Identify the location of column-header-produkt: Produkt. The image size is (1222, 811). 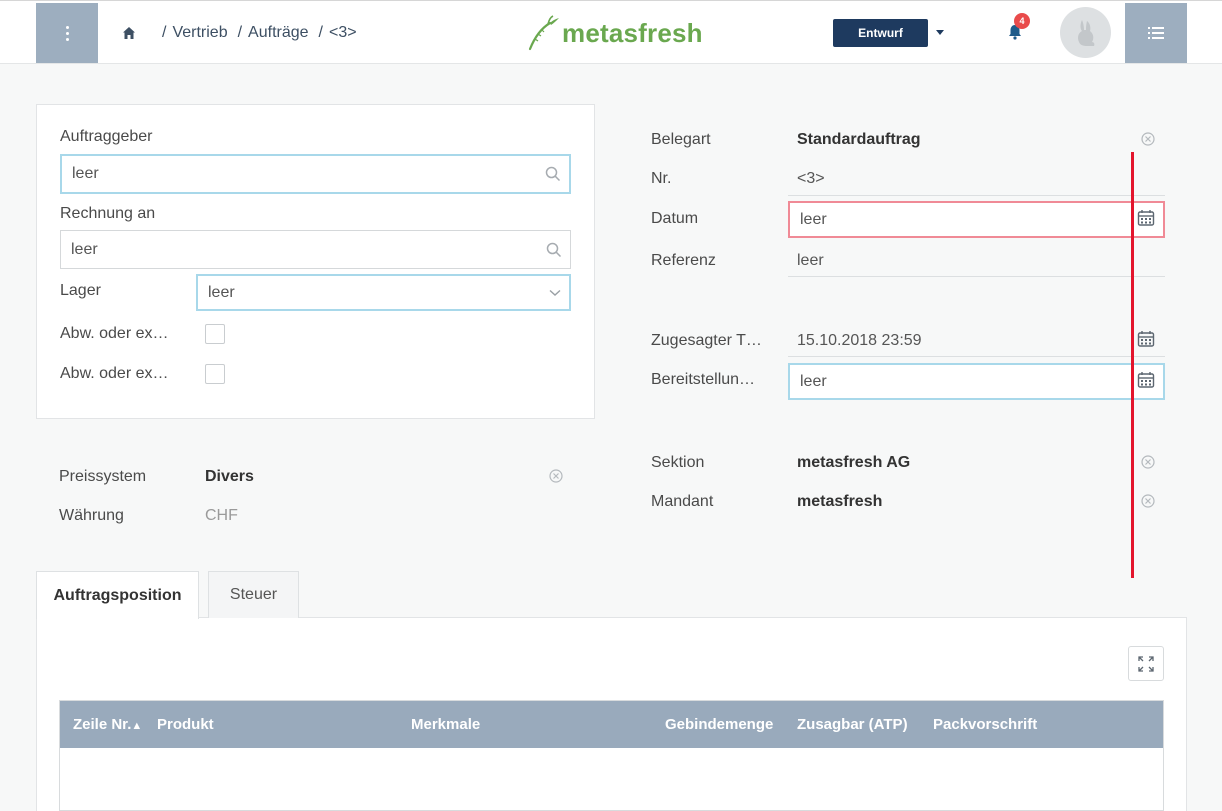
(185, 724).